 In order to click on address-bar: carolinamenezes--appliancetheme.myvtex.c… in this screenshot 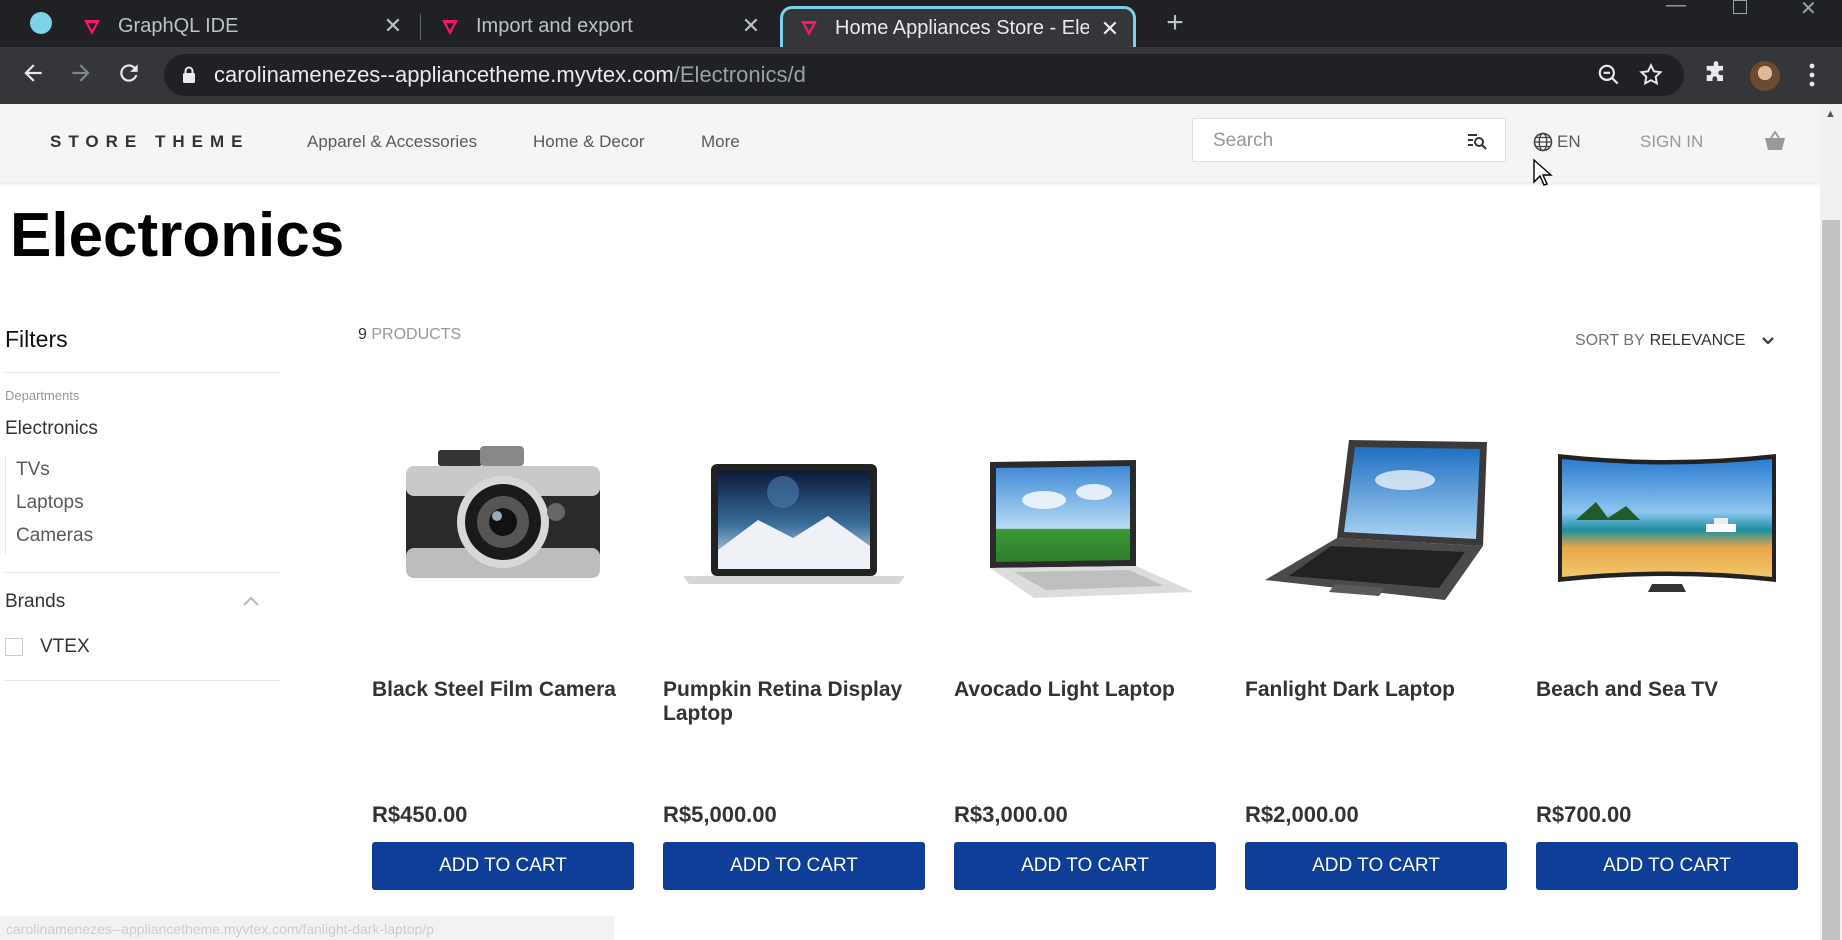, I will do `click(924, 75)`.